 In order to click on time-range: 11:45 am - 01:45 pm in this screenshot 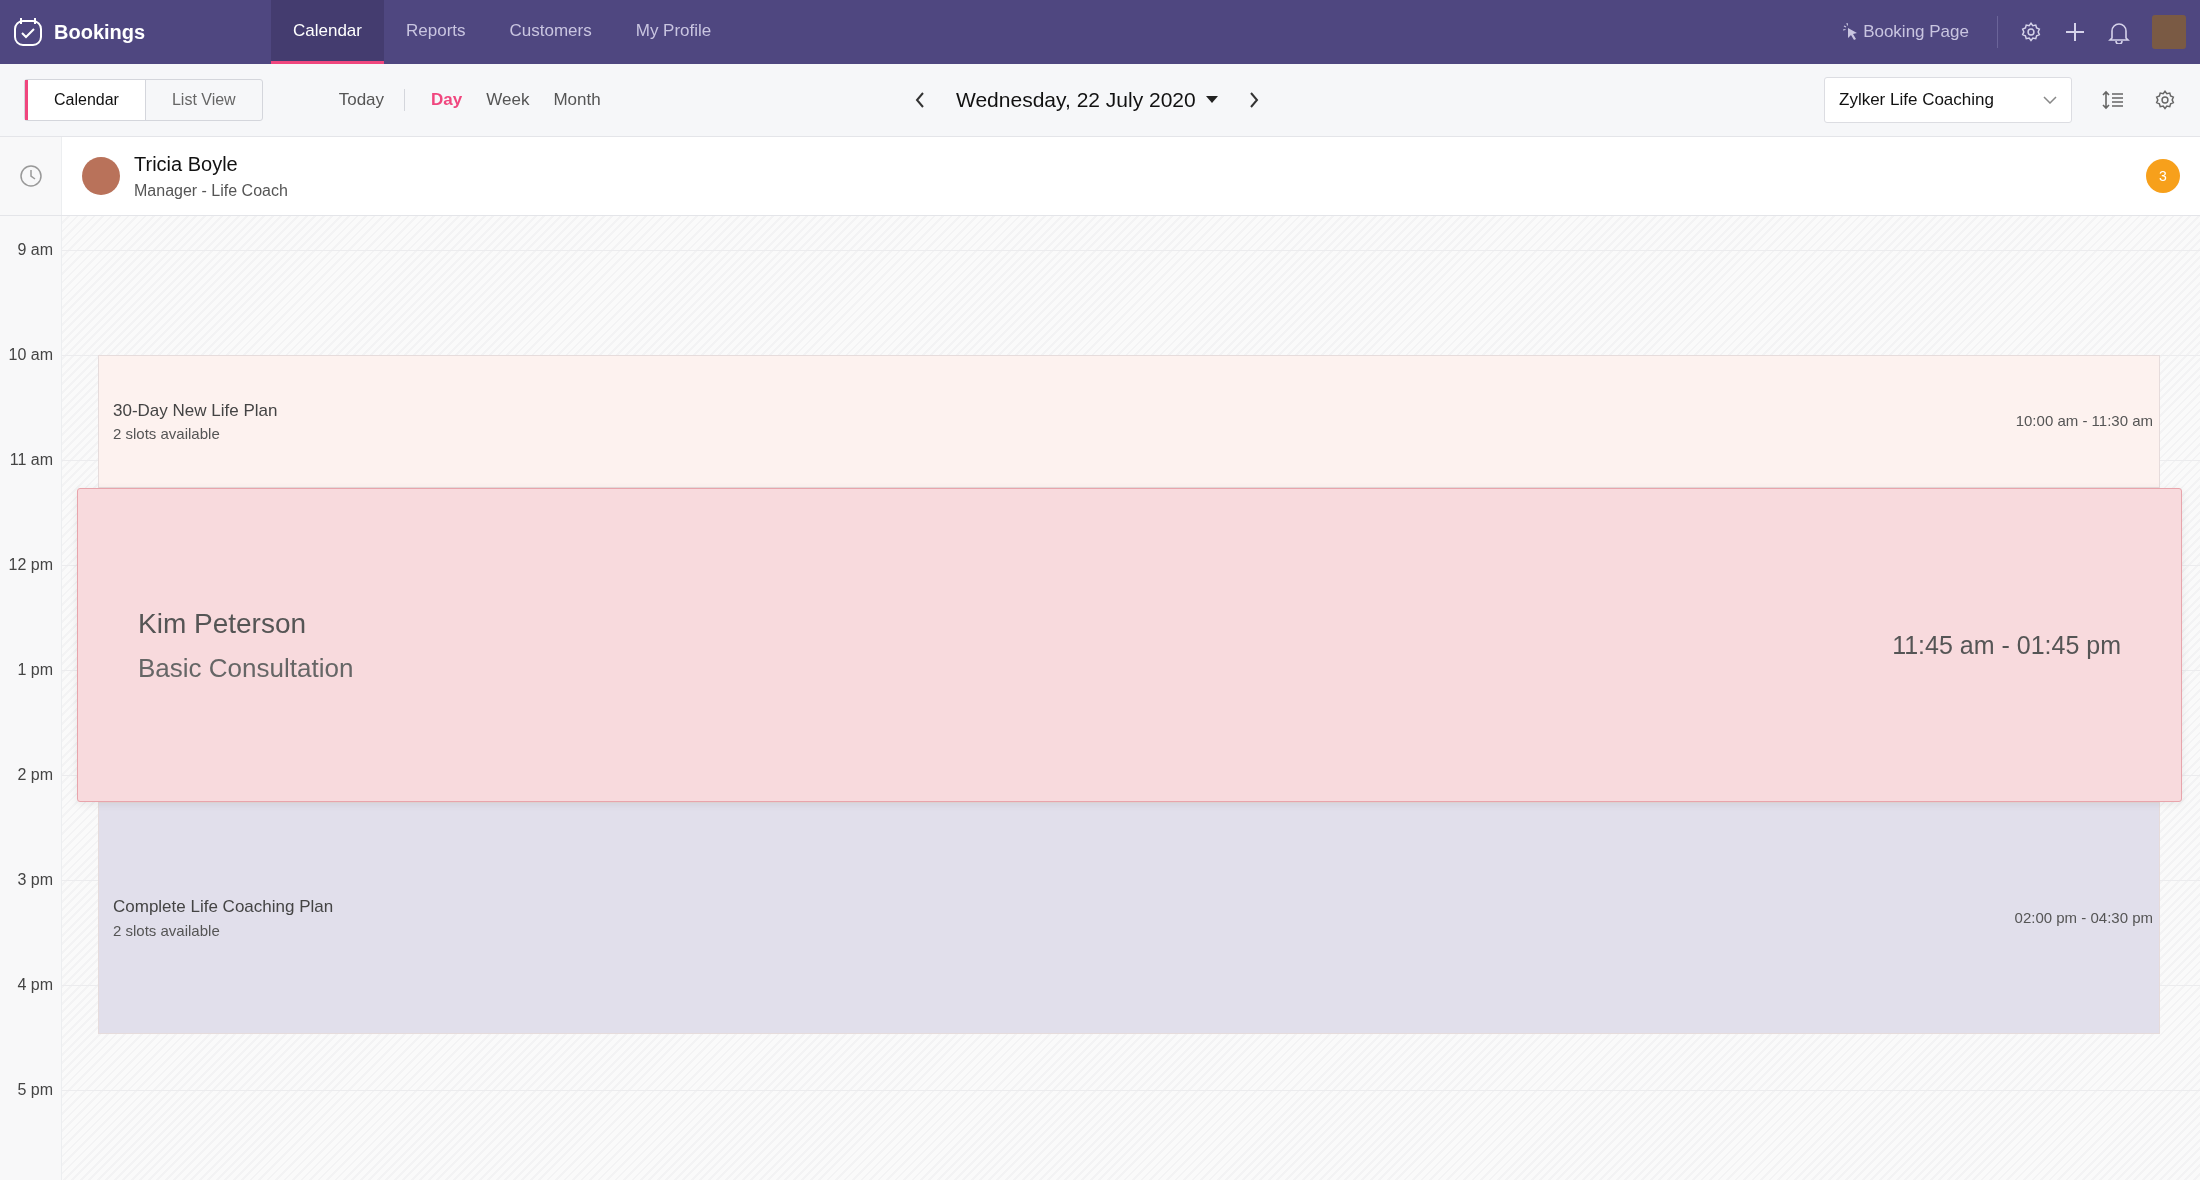, I will do `click(2006, 645)`.